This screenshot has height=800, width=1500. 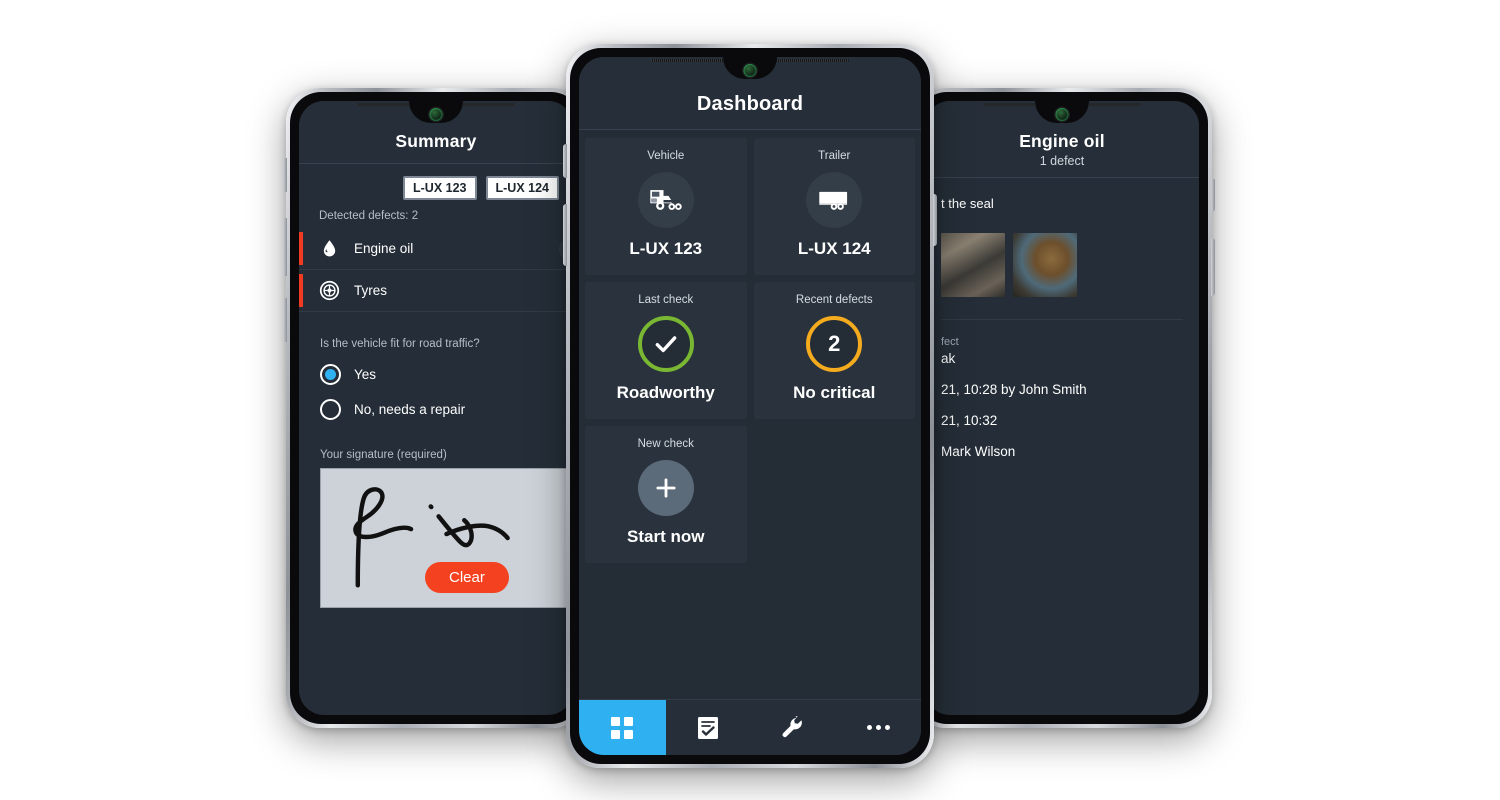 I want to click on phone-right-button-volume, so click(x=1213, y=267).